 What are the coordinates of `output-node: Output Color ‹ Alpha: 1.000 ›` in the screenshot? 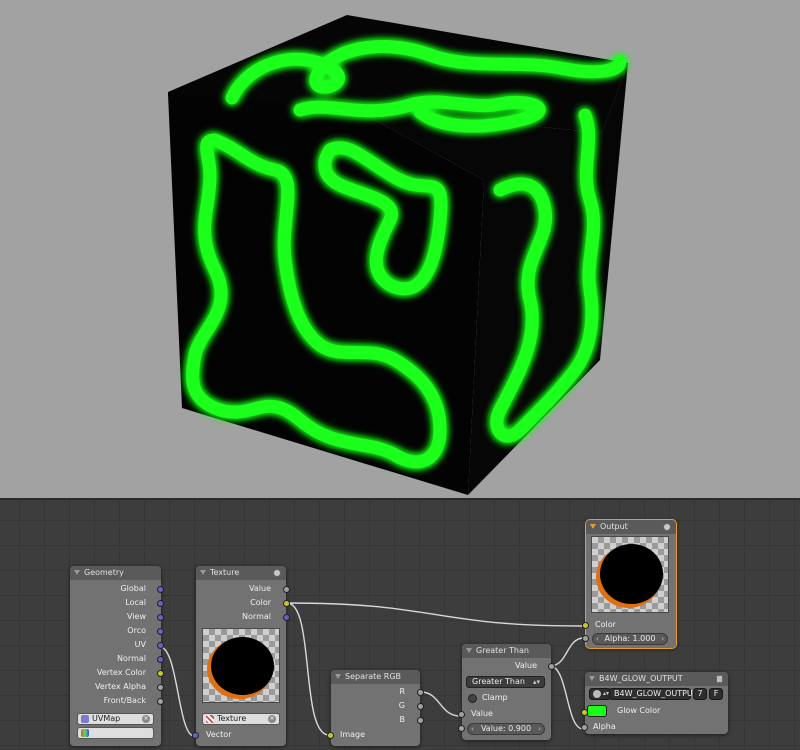 It's located at (629, 584).